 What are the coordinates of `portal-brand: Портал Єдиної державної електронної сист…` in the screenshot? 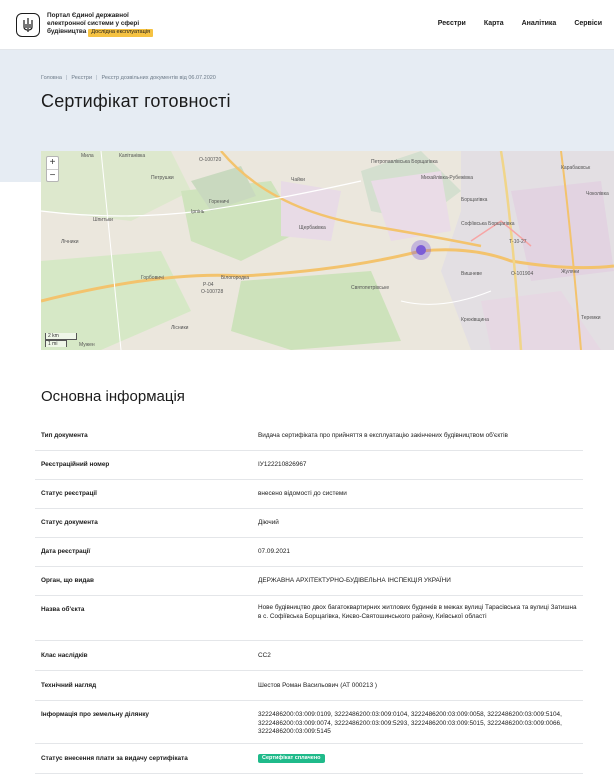 It's located at (107, 24).